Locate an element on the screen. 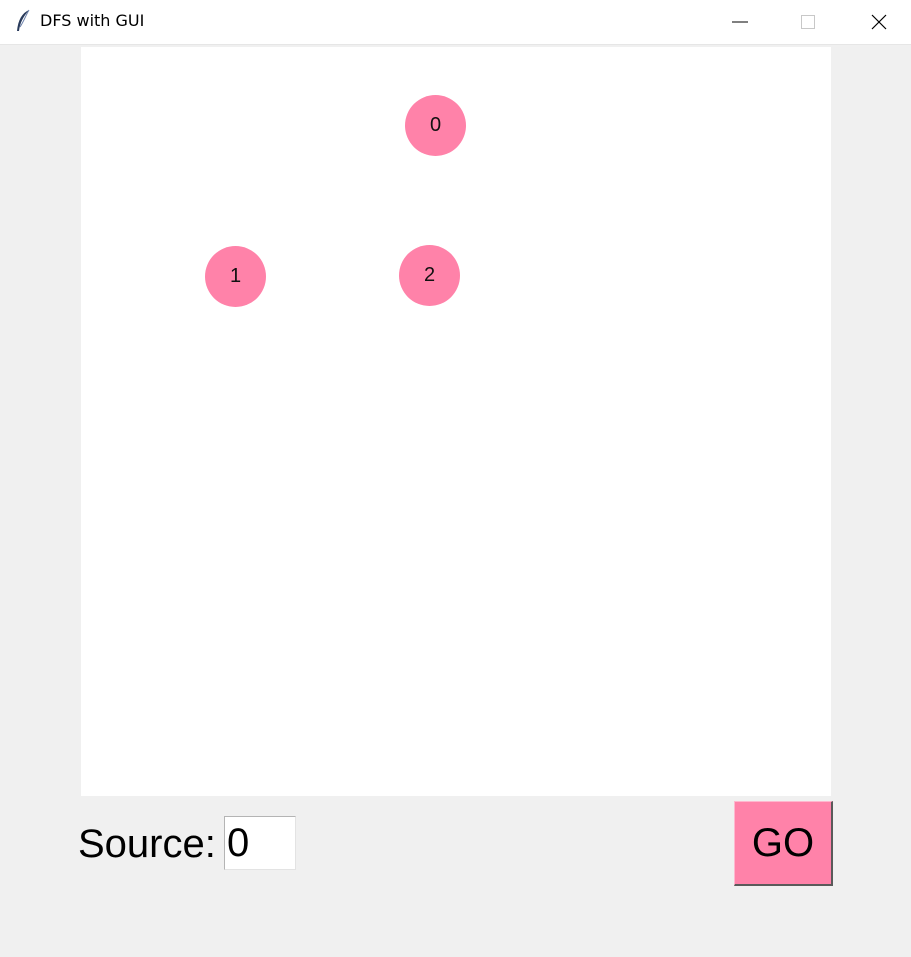 Image resolution: width=911 pixels, height=957 pixels. window-title: DFS with GUI is located at coordinates (92, 20).